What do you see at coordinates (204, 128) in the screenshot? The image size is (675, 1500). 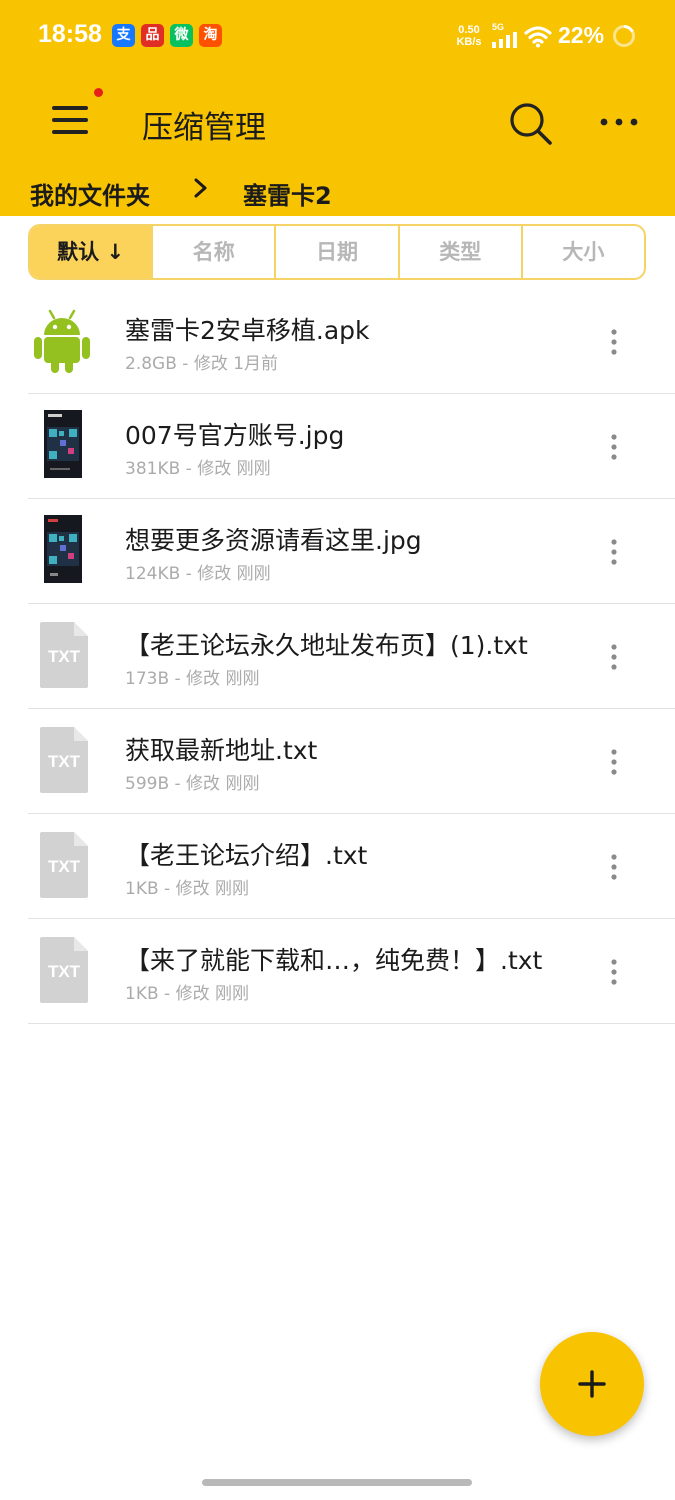 I see `page-title: 压缩管理` at bounding box center [204, 128].